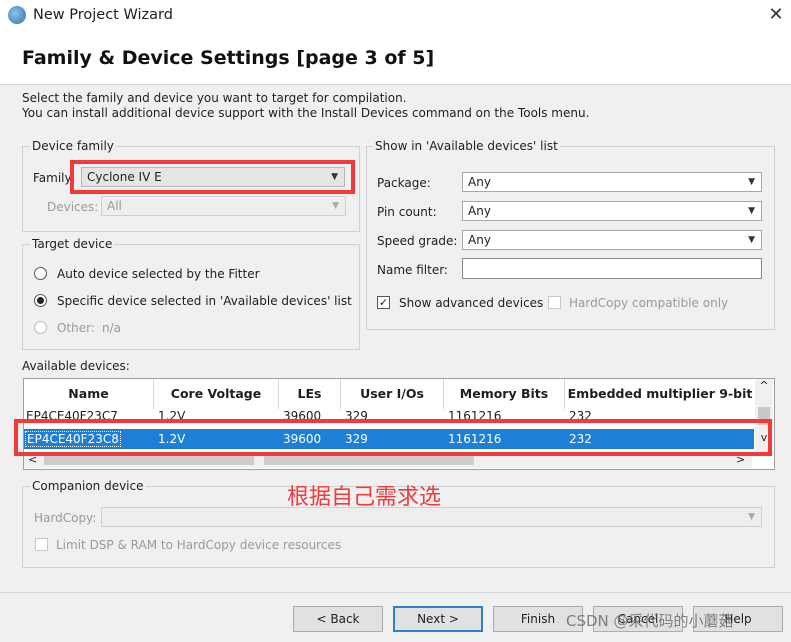  Describe the element at coordinates (73, 146) in the screenshot. I see `device-family-label: Device family` at that location.